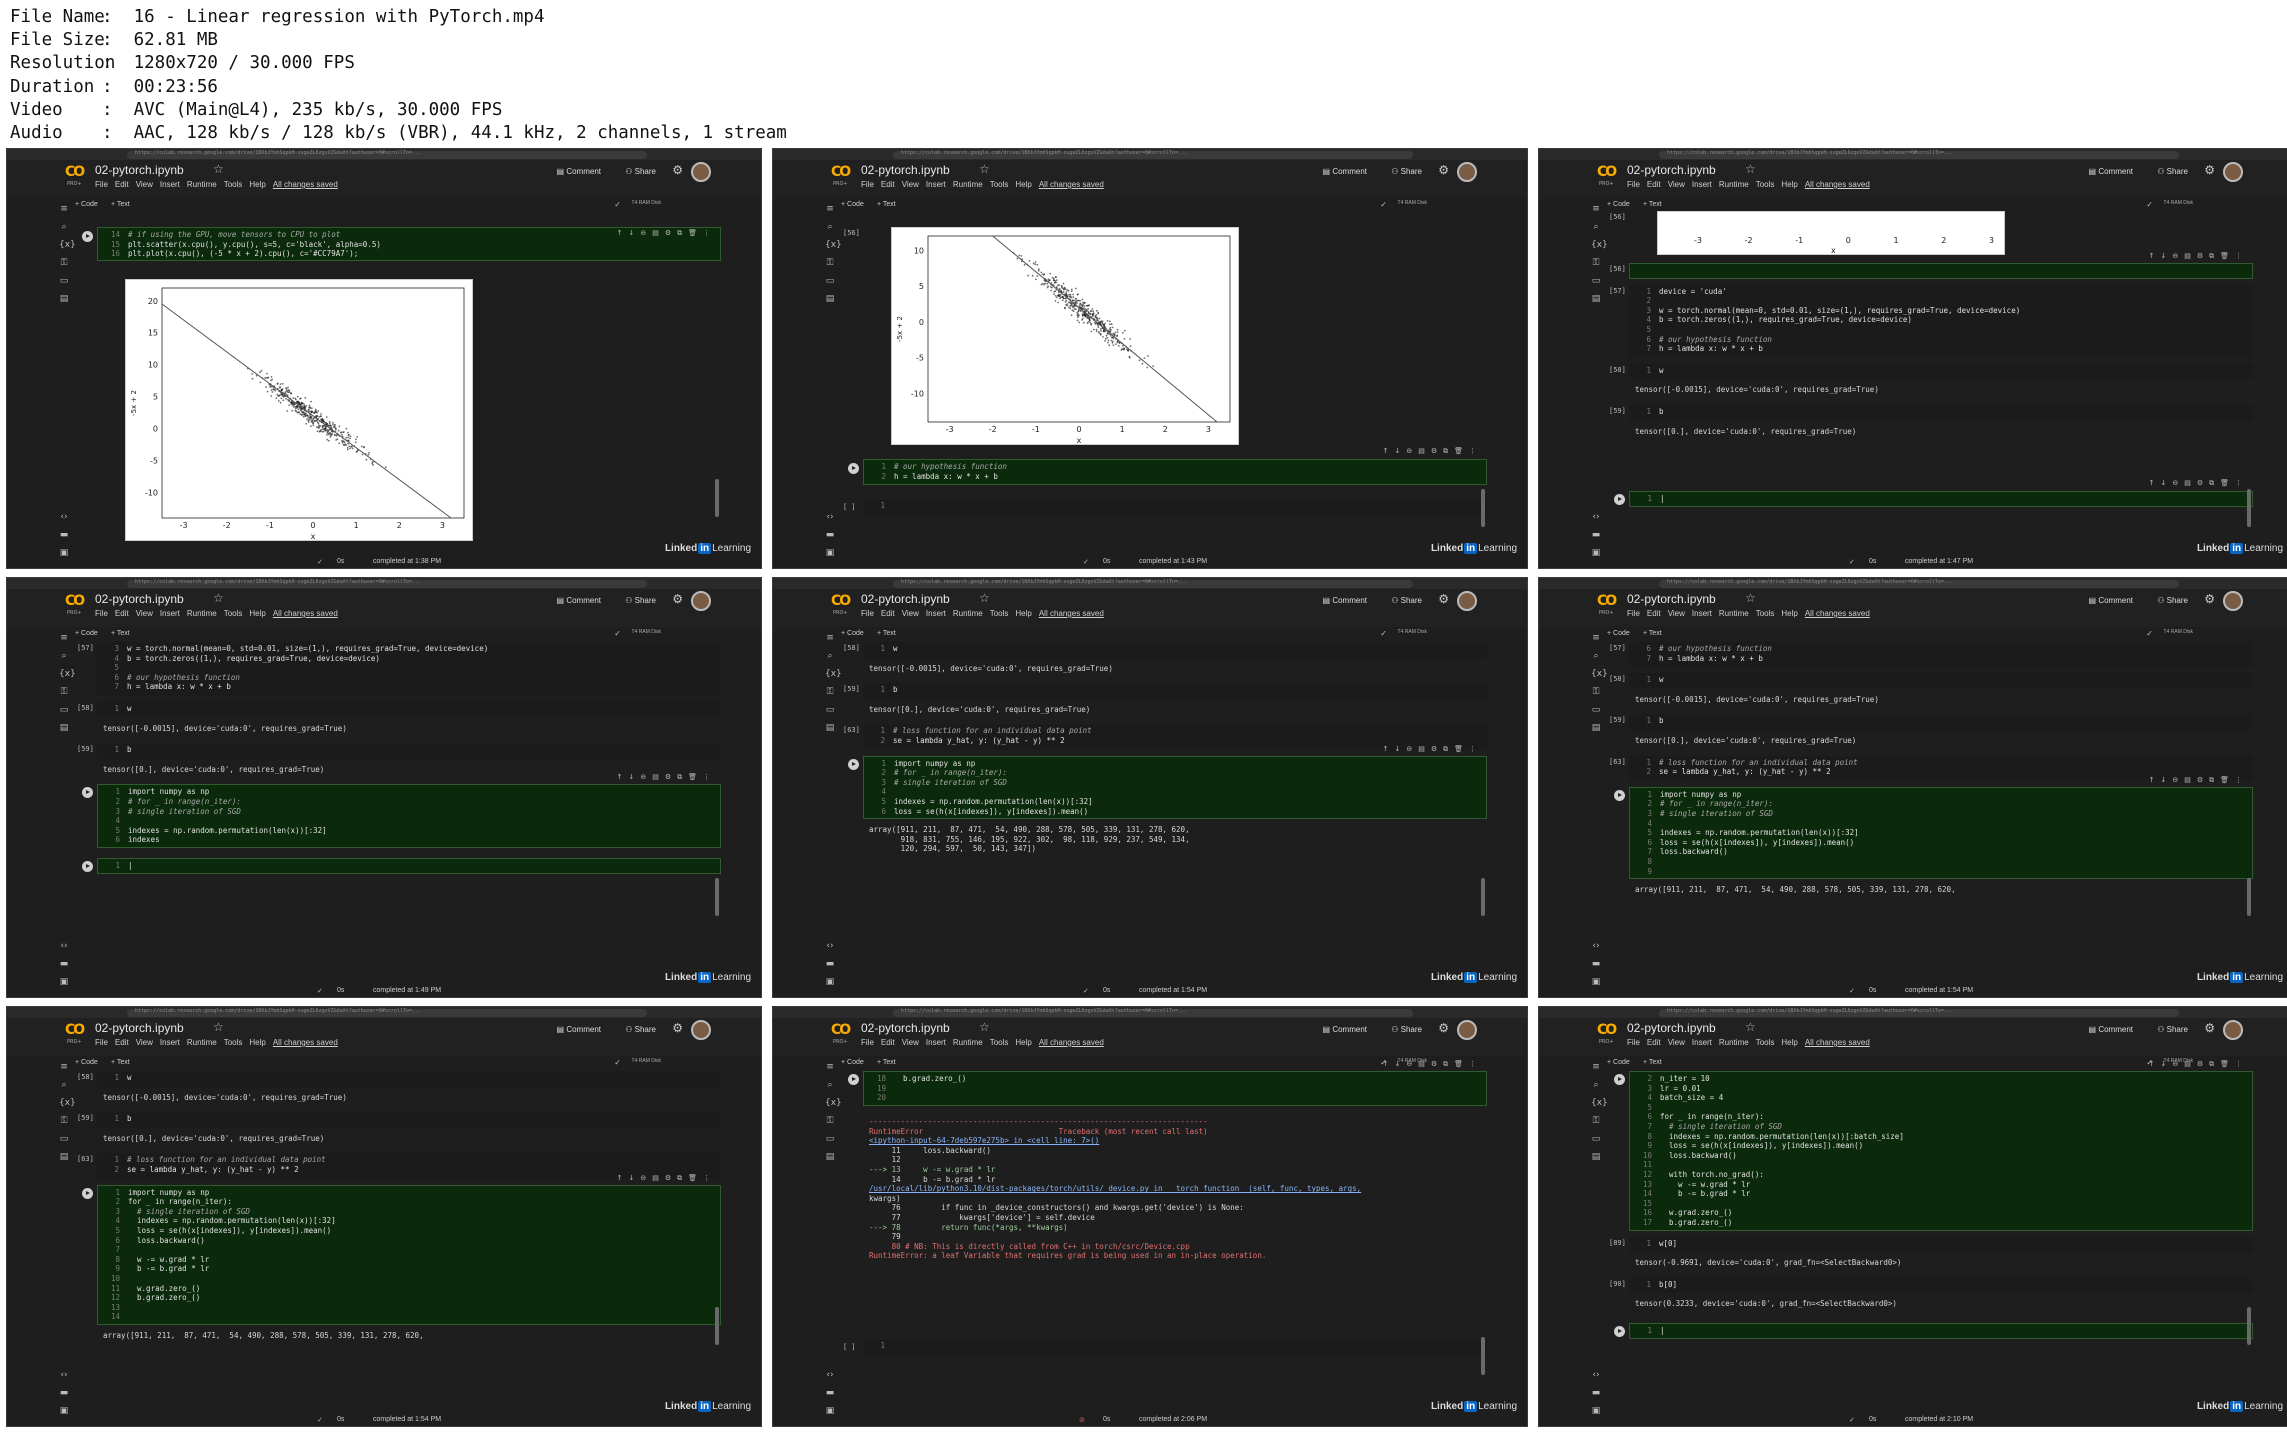  What do you see at coordinates (2198, 483) in the screenshot?
I see `cell-toolbar: ↑↓⊖▤⚙⧉🗑⋮` at bounding box center [2198, 483].